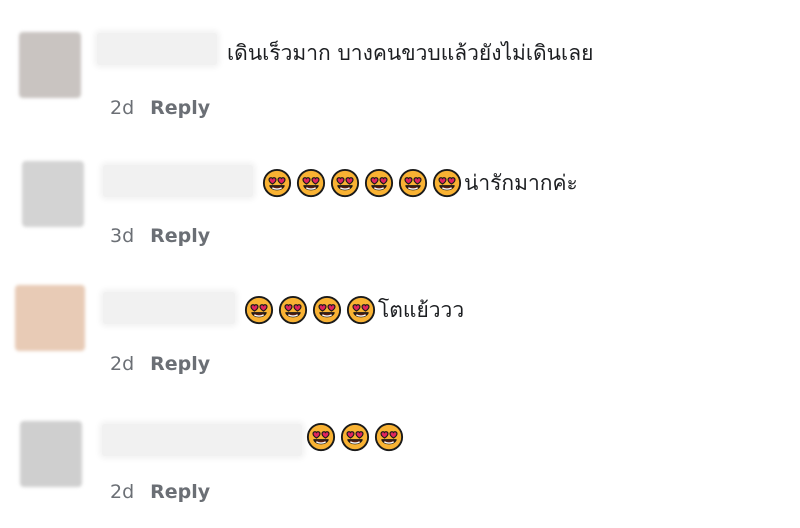 The width and height of the screenshot is (800, 528). I want to click on comment-body, so click(356, 437).